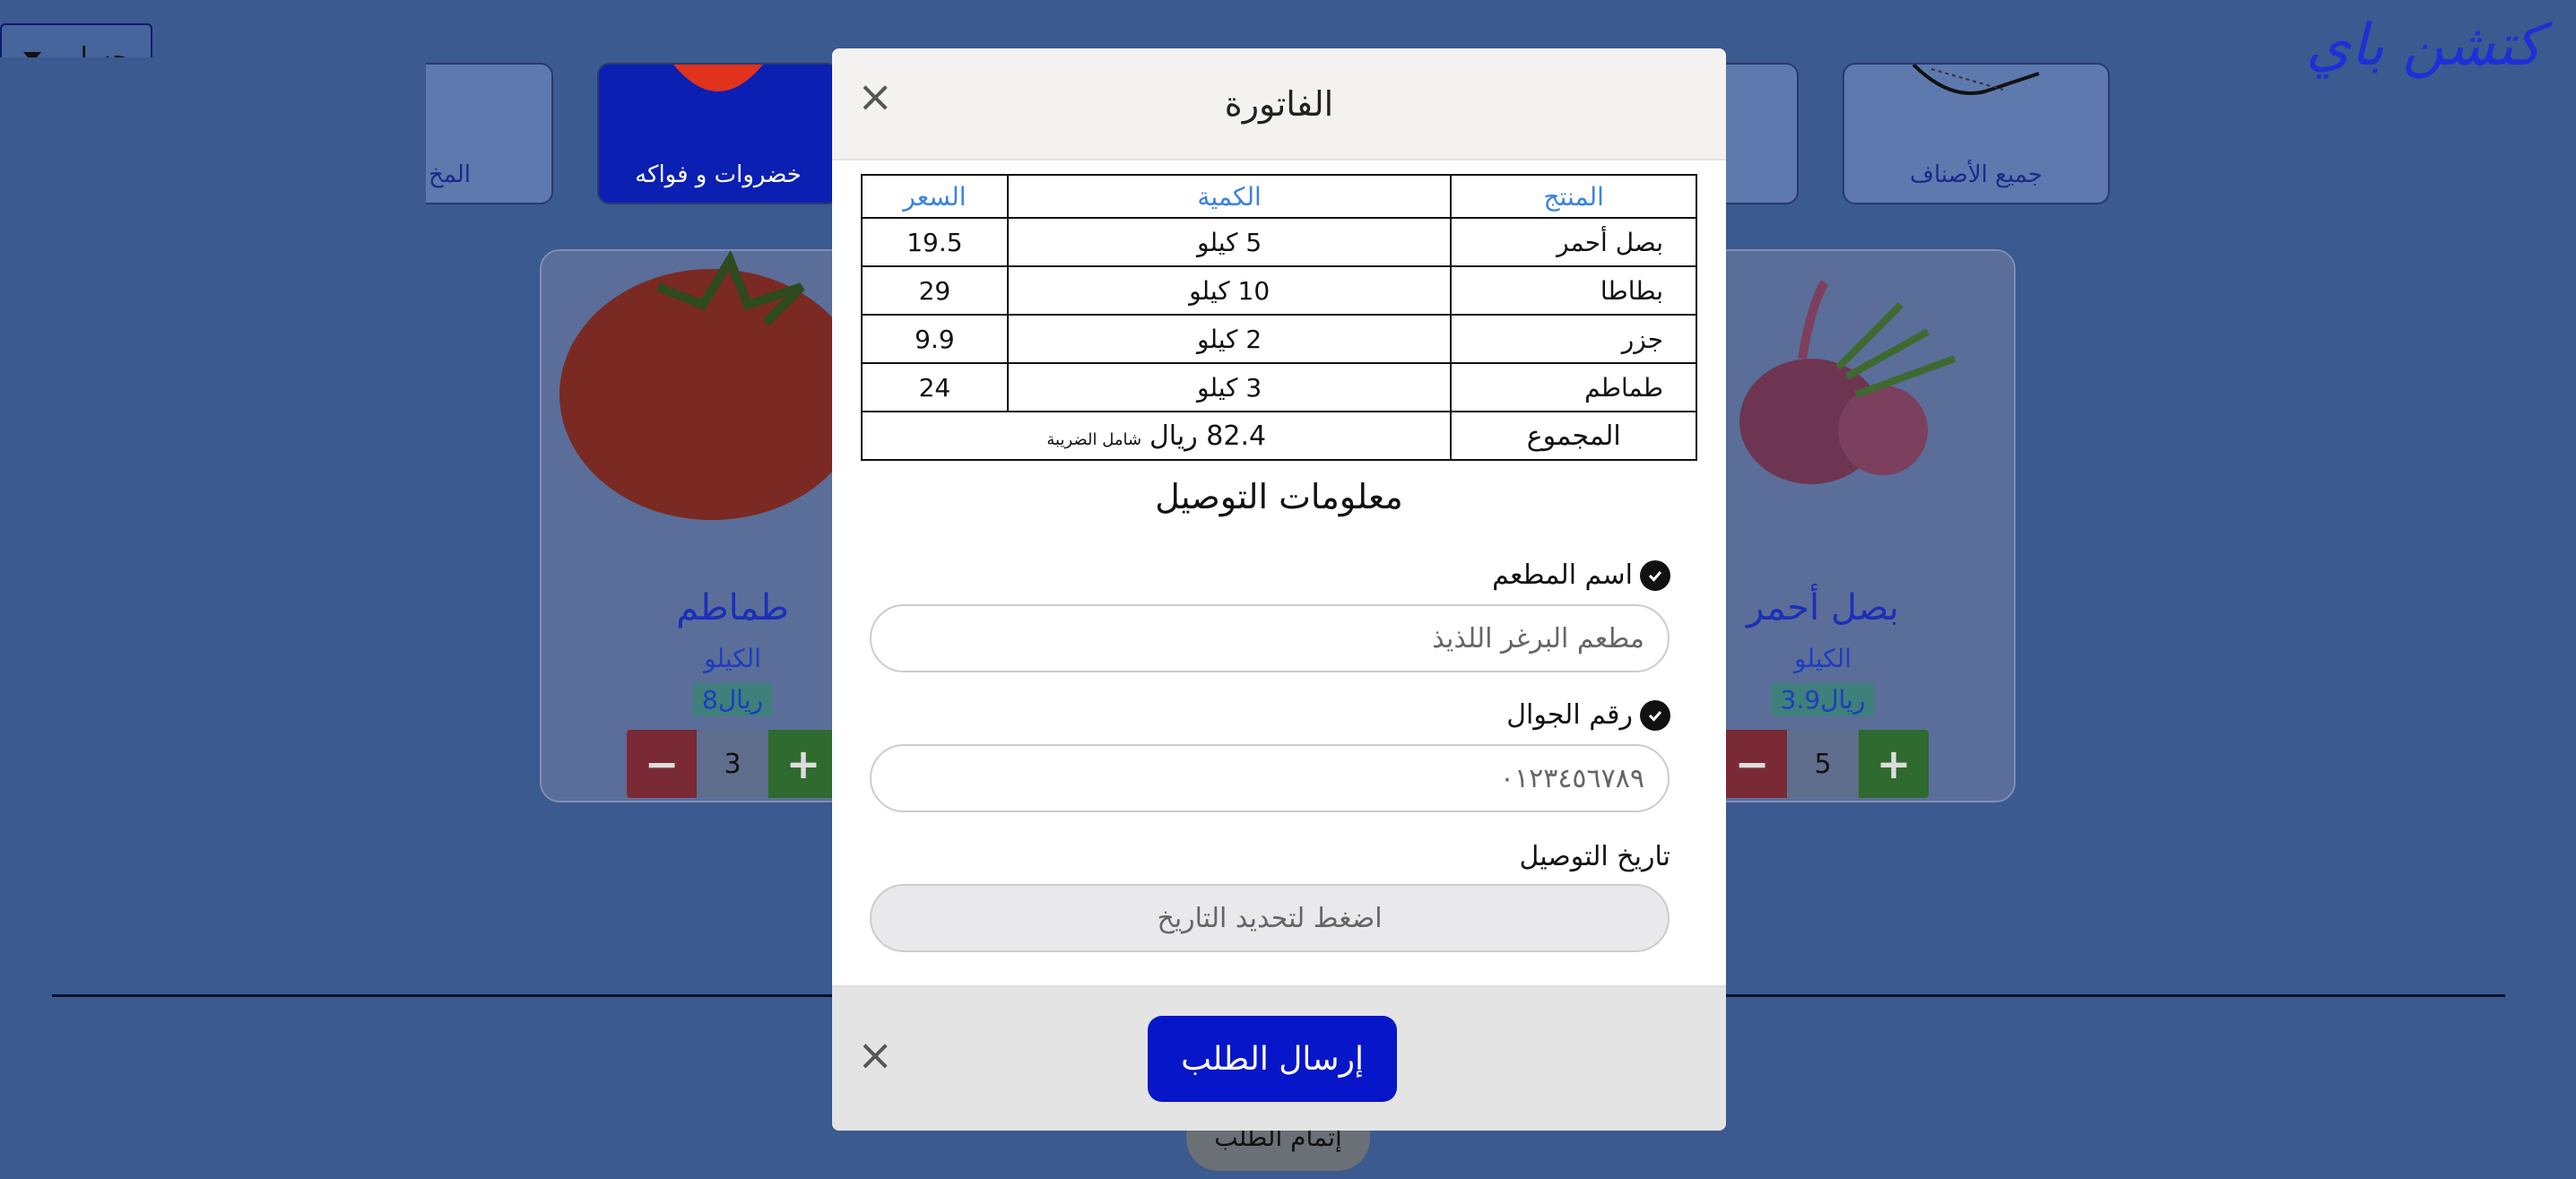 The width and height of the screenshot is (2576, 1179). I want to click on category-label: المخ, so click(450, 174).